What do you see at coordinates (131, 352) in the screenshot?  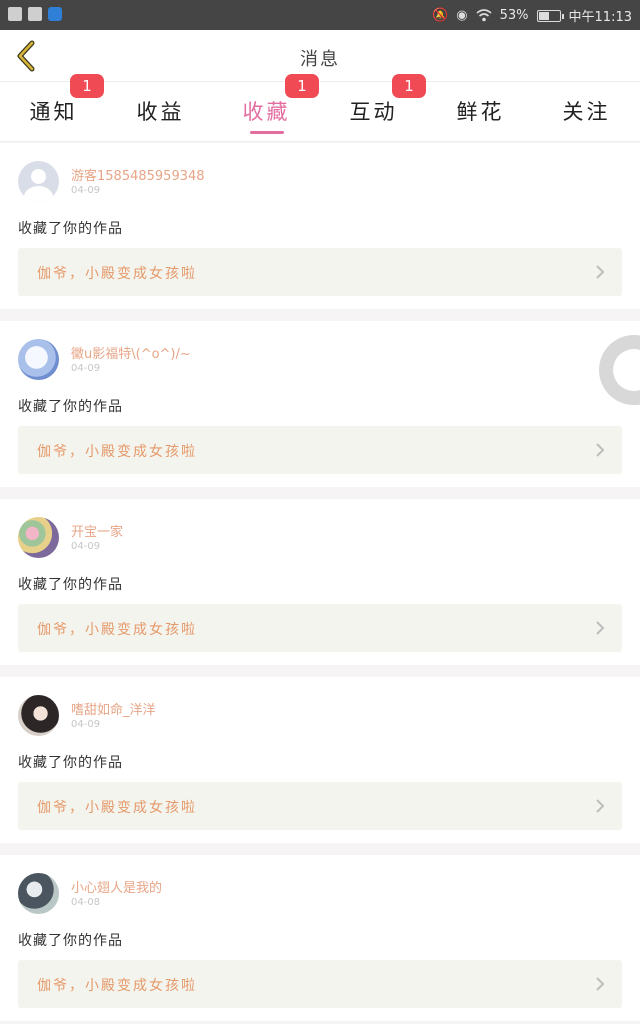 I see `username: 黴u影福特\(^o^)/~` at bounding box center [131, 352].